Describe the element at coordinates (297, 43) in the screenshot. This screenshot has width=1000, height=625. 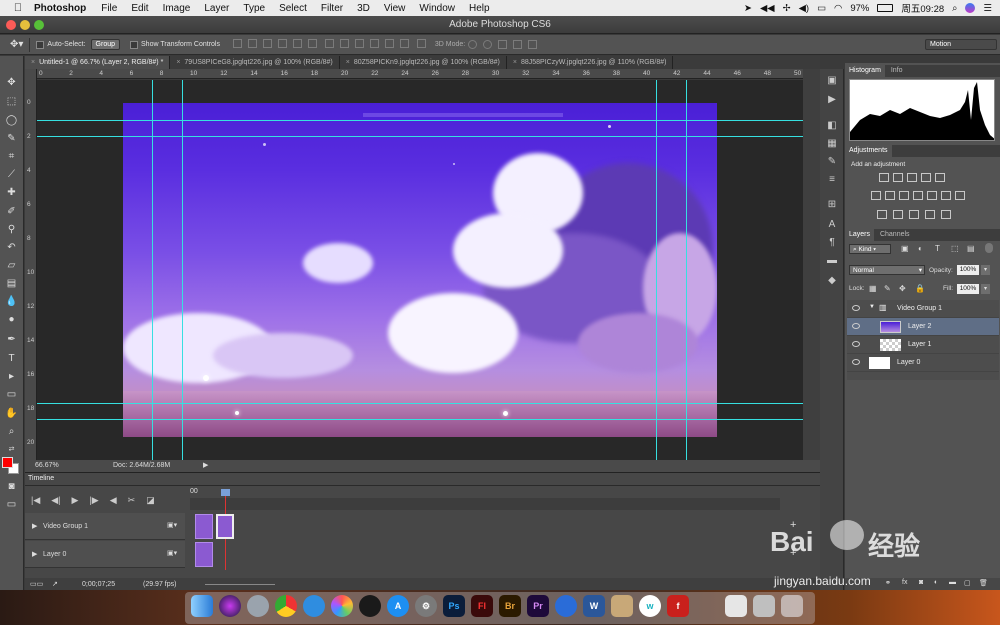
I see `align-hcenter-icon` at that location.